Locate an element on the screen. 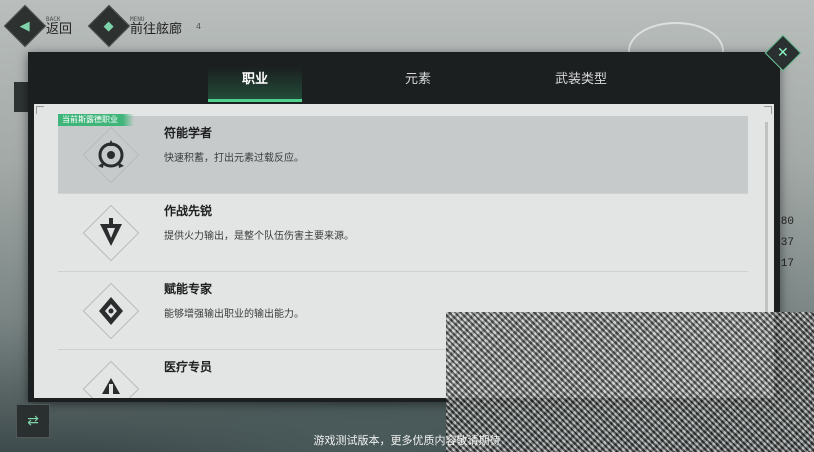 The height and width of the screenshot is (452, 814). role-title: 赋能专家 is located at coordinates (188, 289).